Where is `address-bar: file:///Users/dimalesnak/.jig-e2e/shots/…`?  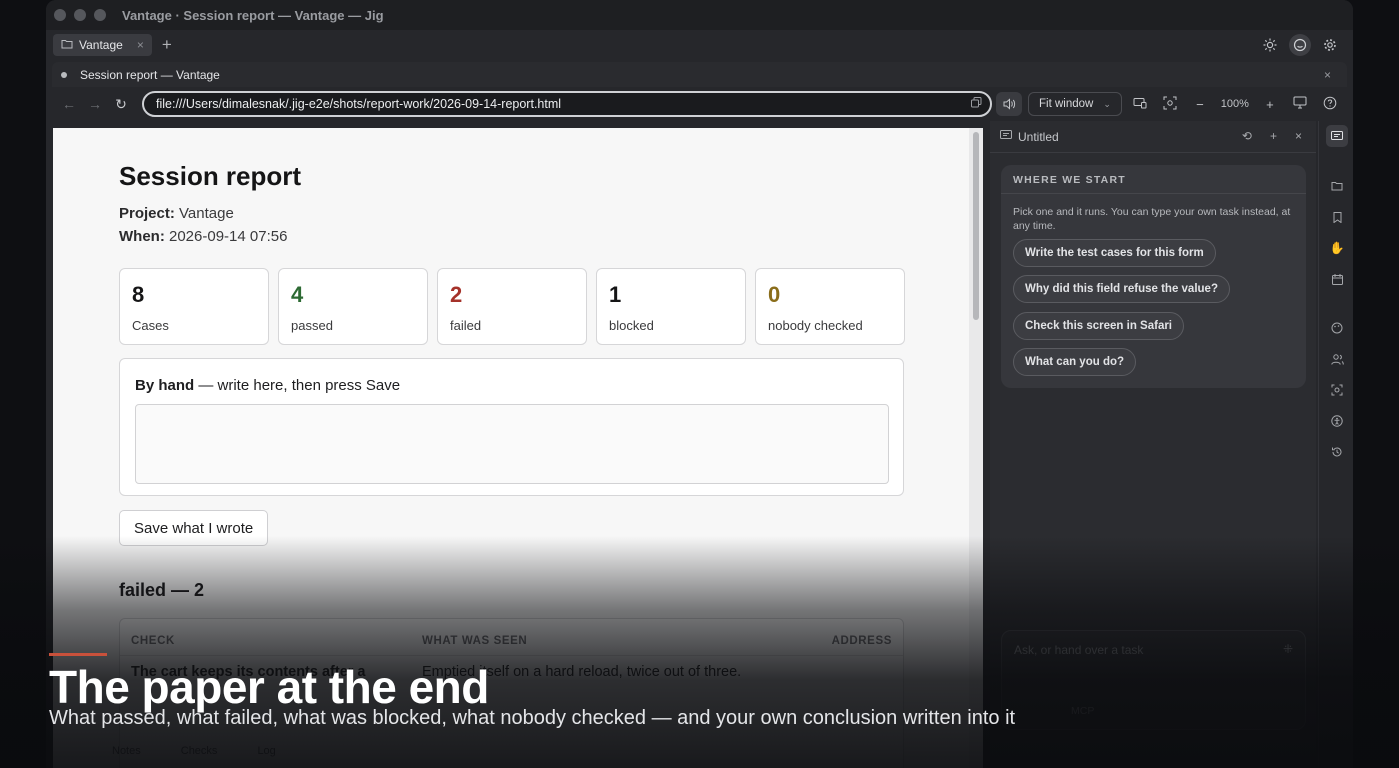
address-bar: file:///Users/dimalesnak/.jig-e2e/shots/… is located at coordinates (567, 104).